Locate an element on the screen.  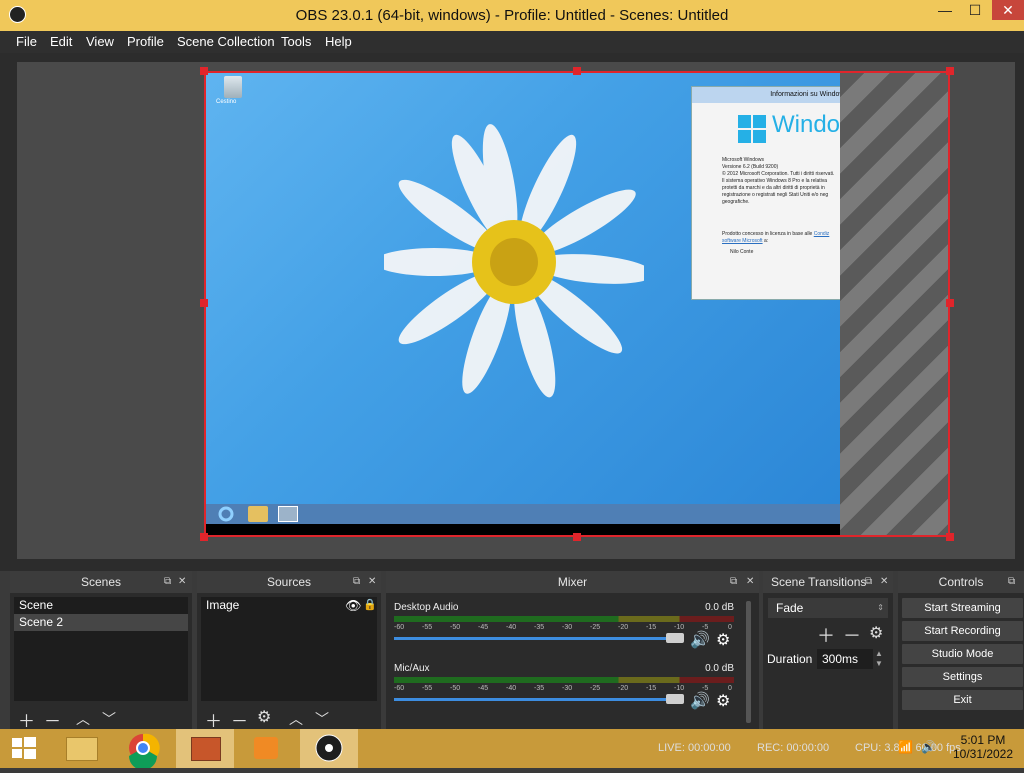
duration-stepper-icon: ▲ ▼ is located at coordinates (879, 659).